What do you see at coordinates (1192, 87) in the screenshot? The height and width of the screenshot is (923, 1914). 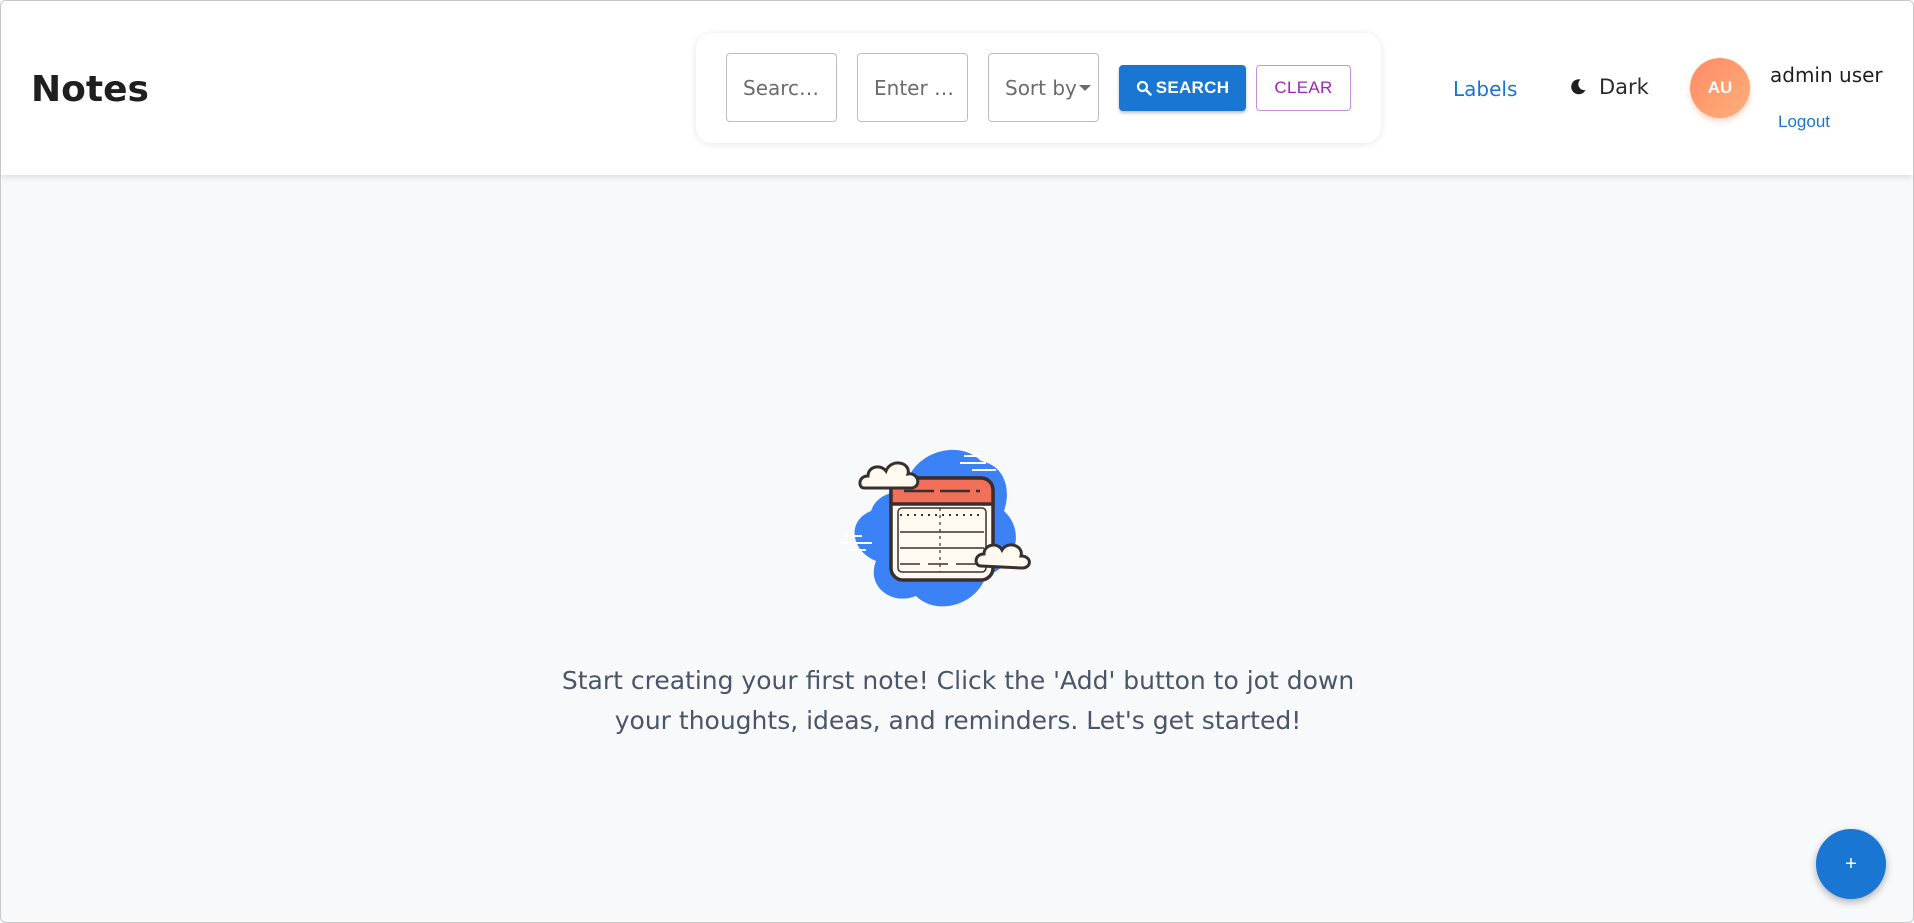 I see `search-button-label: SEARCH` at bounding box center [1192, 87].